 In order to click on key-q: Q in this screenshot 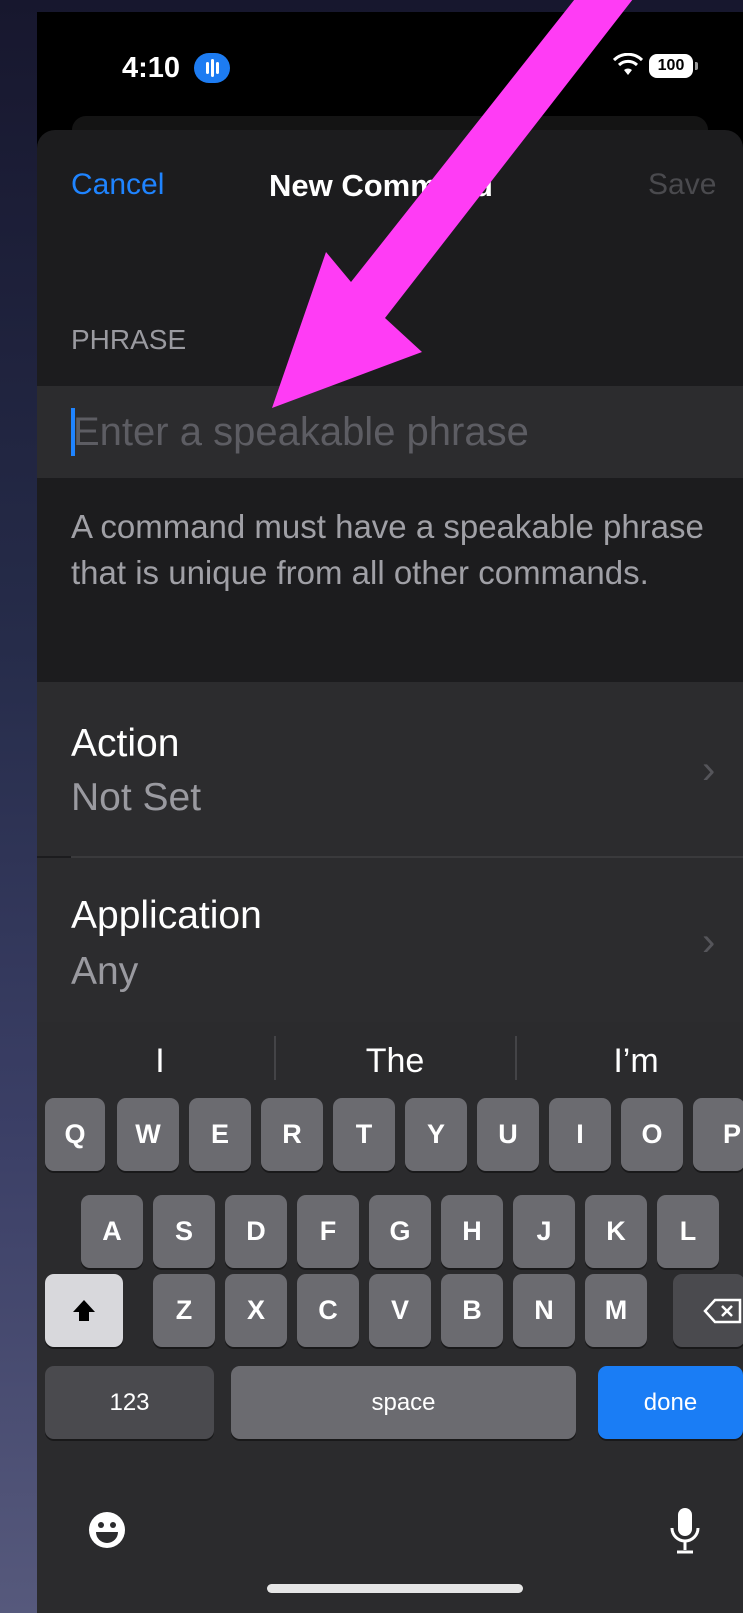, I will do `click(75, 1134)`.